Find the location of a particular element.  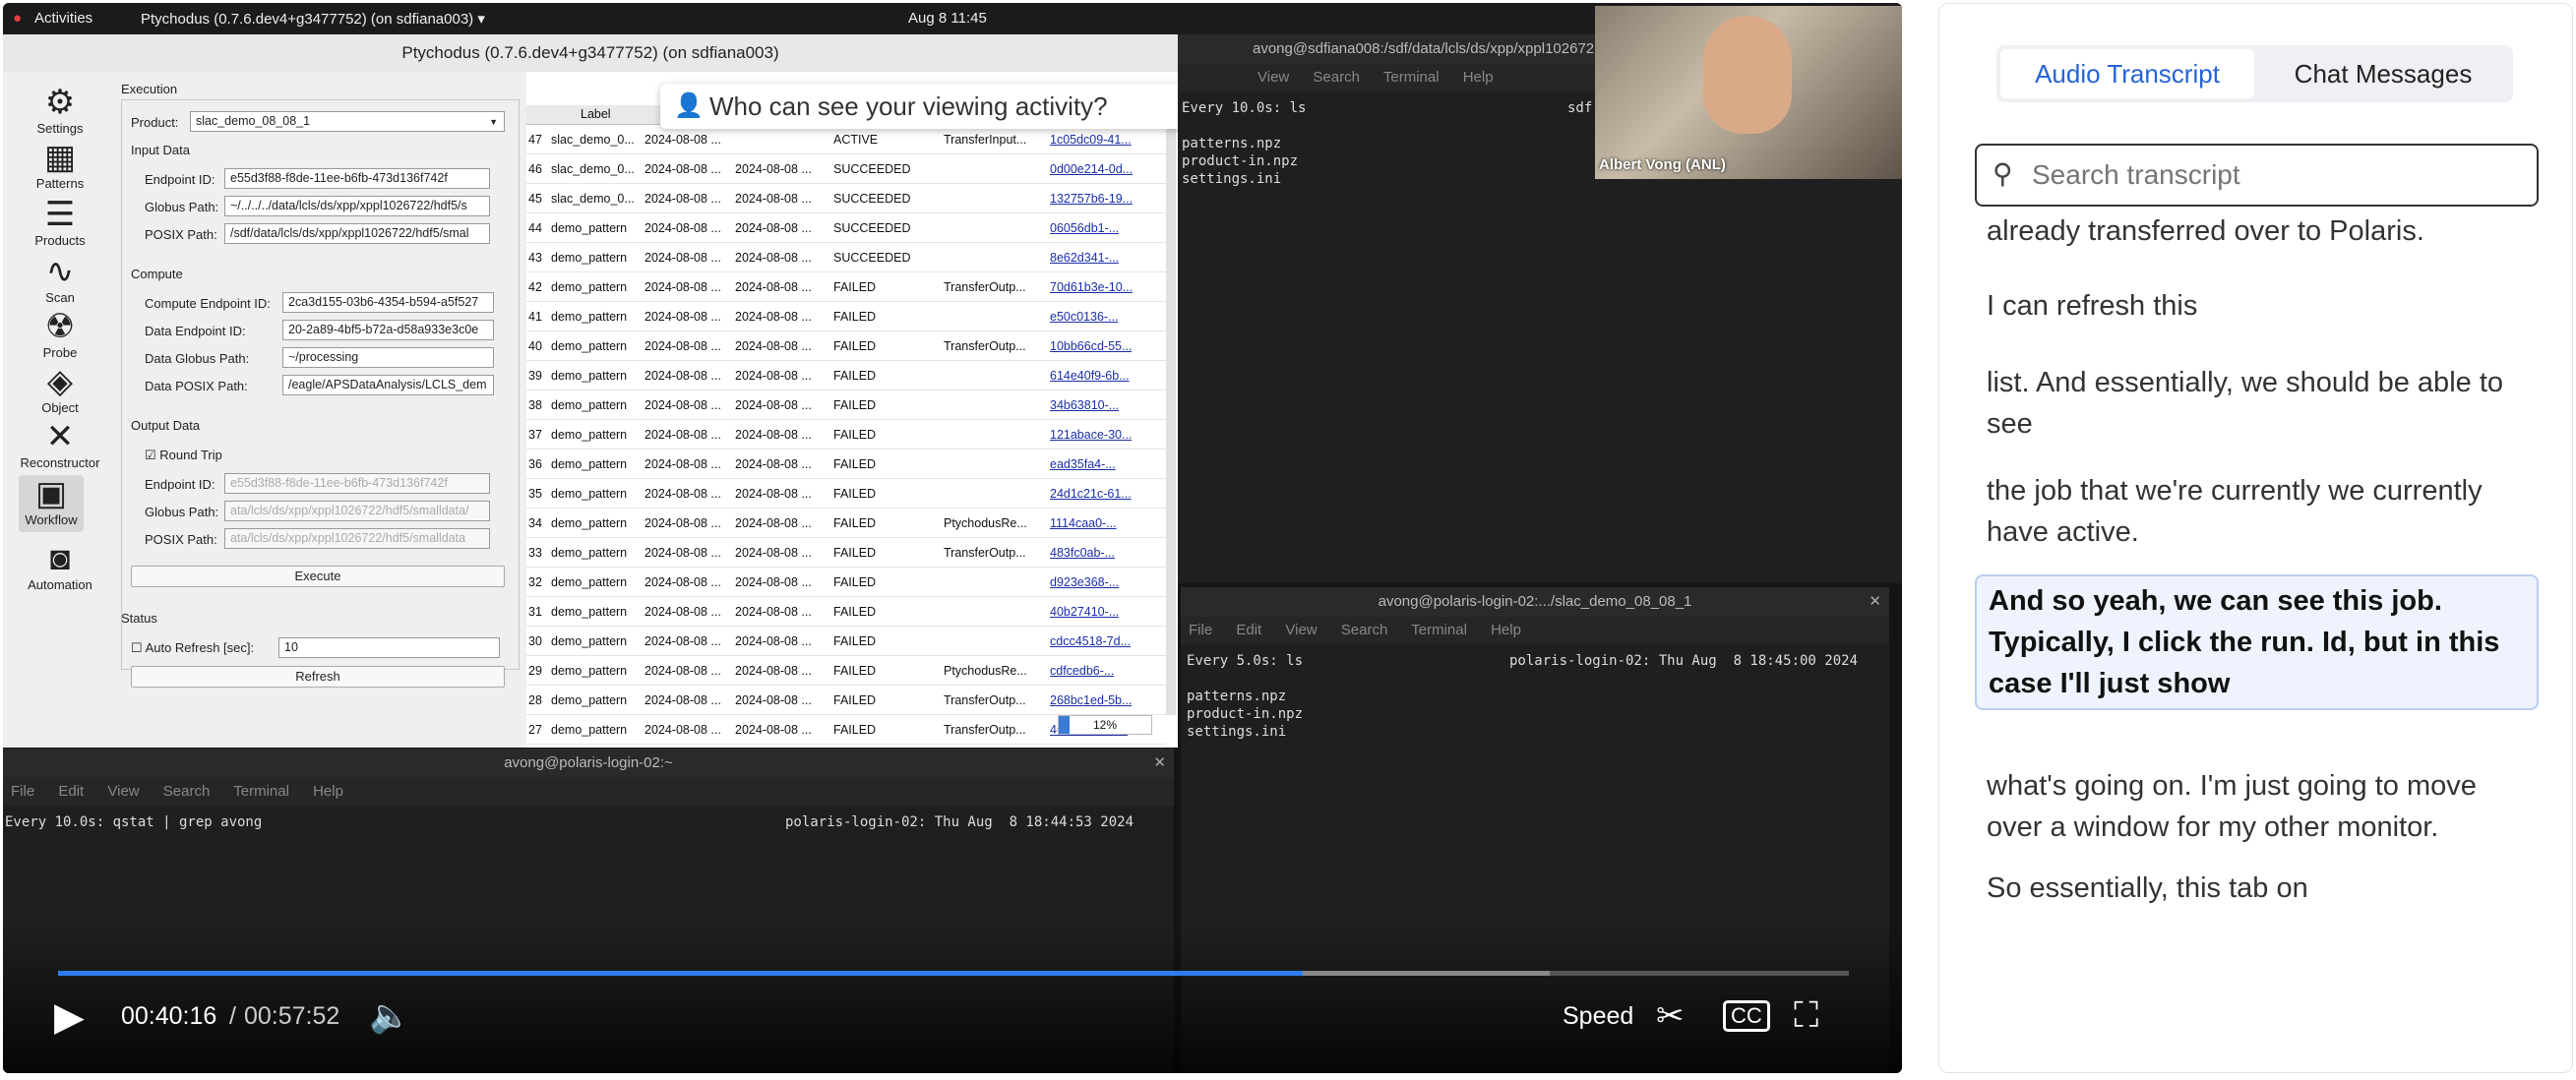

search-input is located at coordinates (2278, 175).